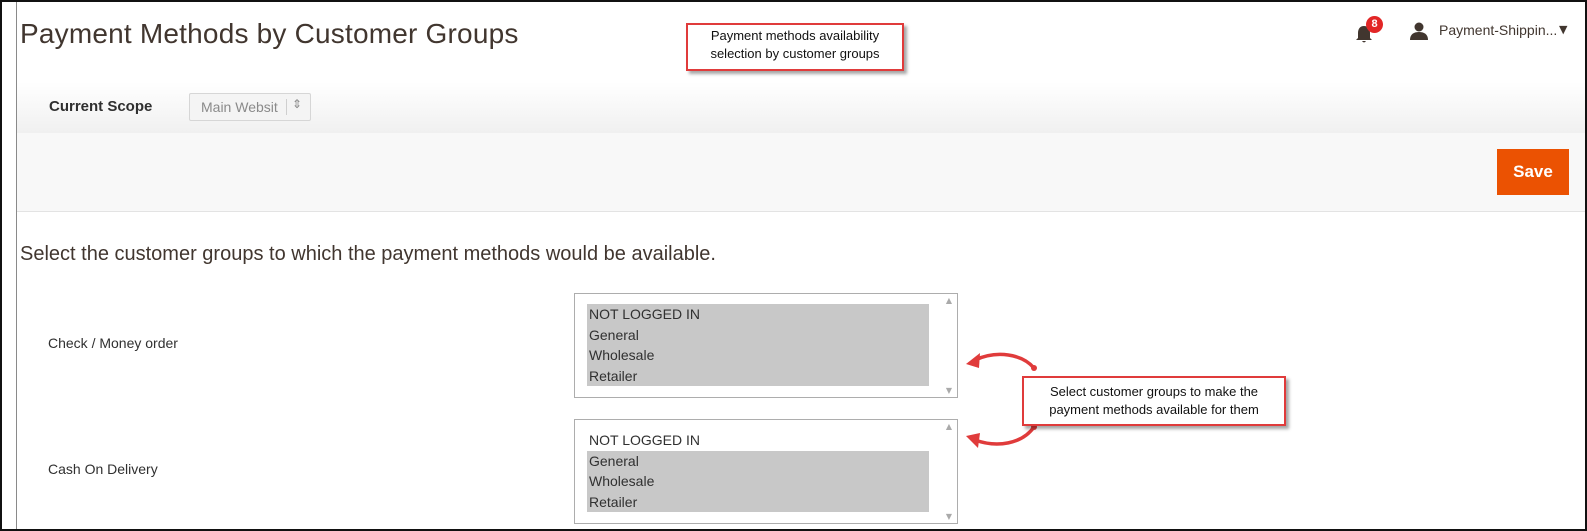  I want to click on caret-down-icon: ▼, so click(1563, 29).